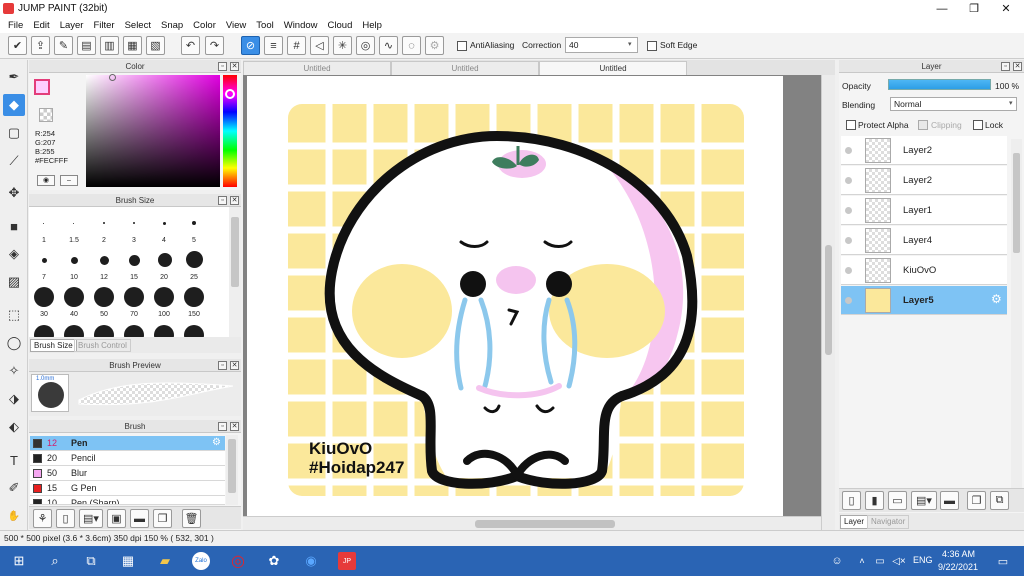 The height and width of the screenshot is (576, 1024). What do you see at coordinates (69, 180) in the screenshot?
I see `color-option-button: –` at bounding box center [69, 180].